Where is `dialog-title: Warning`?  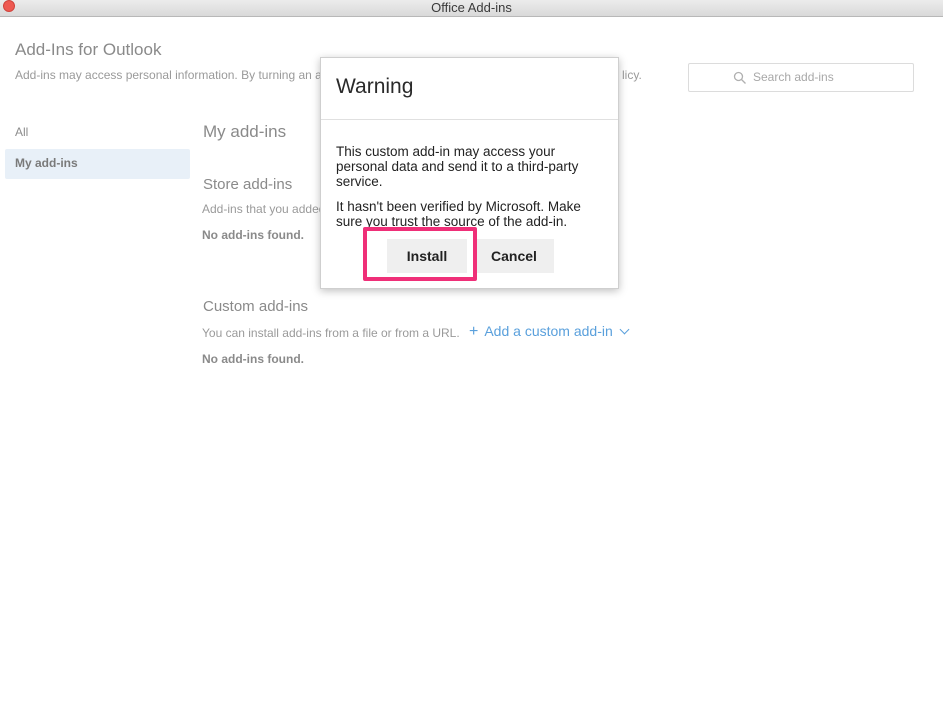
dialog-title: Warning is located at coordinates (375, 86).